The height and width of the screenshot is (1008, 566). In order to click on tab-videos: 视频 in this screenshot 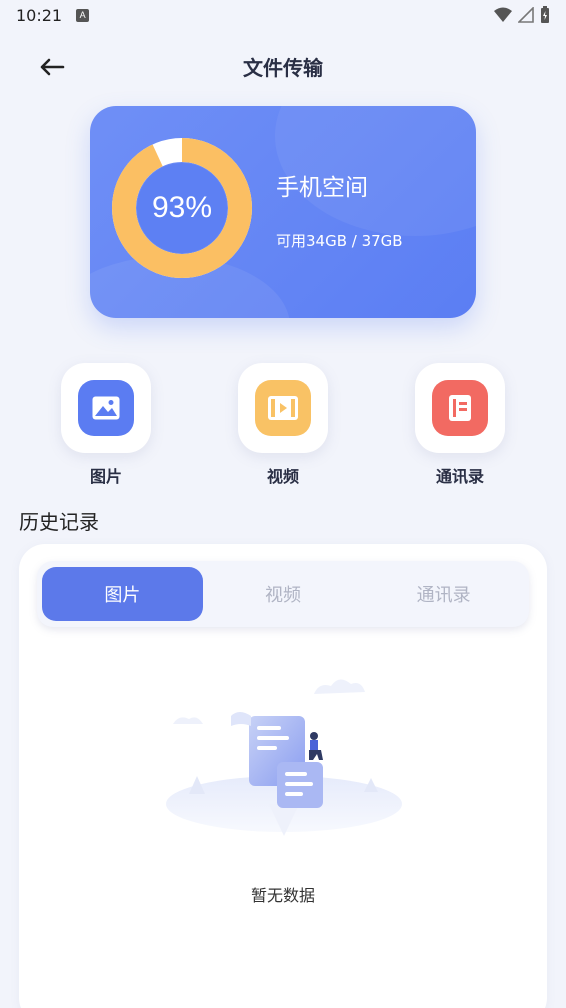, I will do `click(283, 594)`.